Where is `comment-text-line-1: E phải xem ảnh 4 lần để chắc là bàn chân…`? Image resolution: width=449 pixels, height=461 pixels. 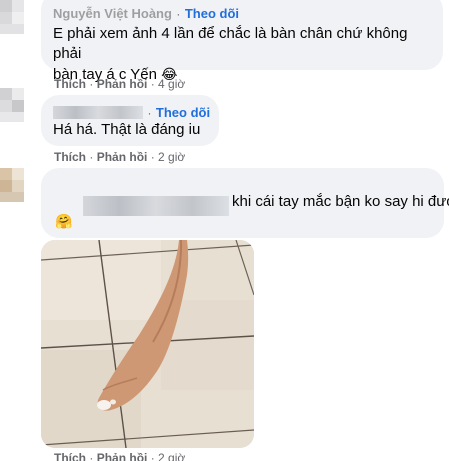 comment-text-line-1: E phải xem ảnh 4 lần để chắc là bàn chân… is located at coordinates (230, 43).